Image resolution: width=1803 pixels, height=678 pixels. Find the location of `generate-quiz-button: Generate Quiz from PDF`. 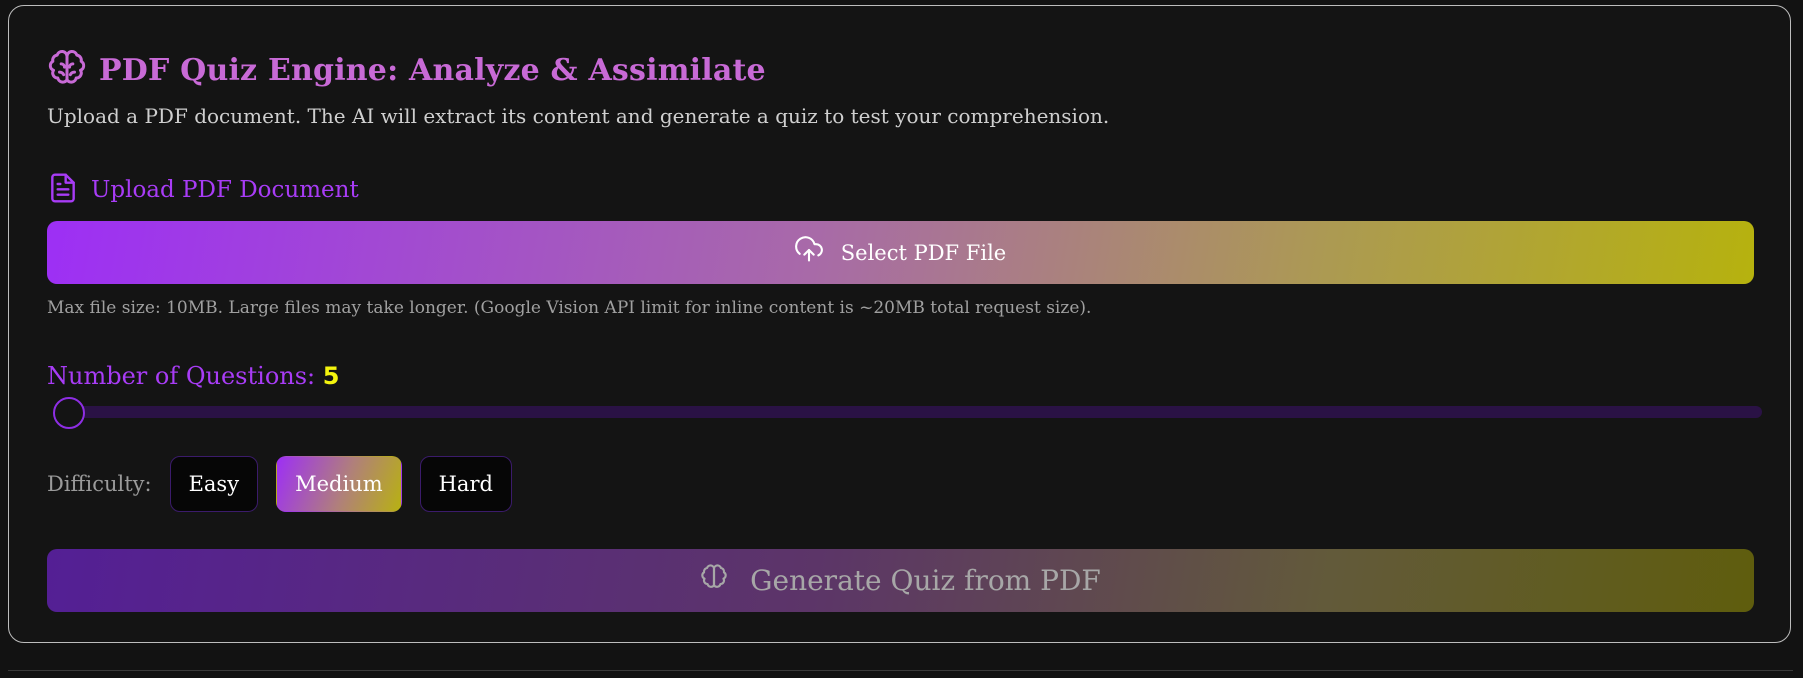

generate-quiz-button: Generate Quiz from PDF is located at coordinates (900, 580).